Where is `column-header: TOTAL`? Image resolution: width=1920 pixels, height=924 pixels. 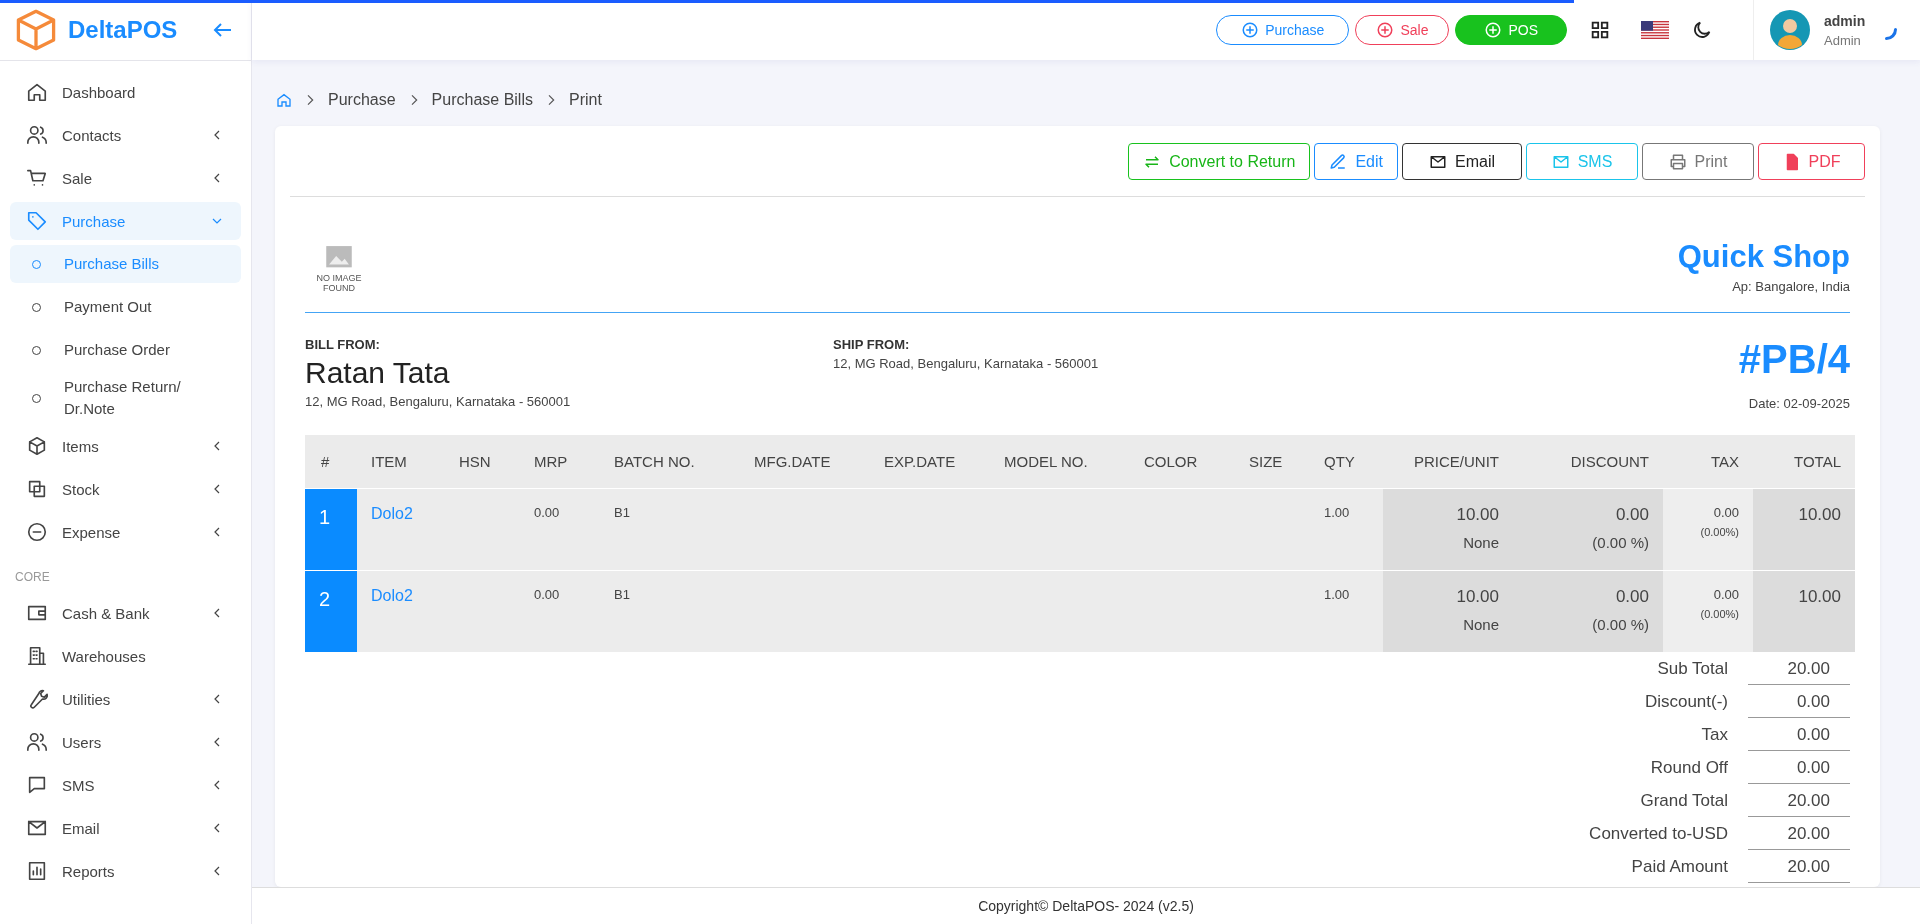
column-header: TOTAL is located at coordinates (1804, 462).